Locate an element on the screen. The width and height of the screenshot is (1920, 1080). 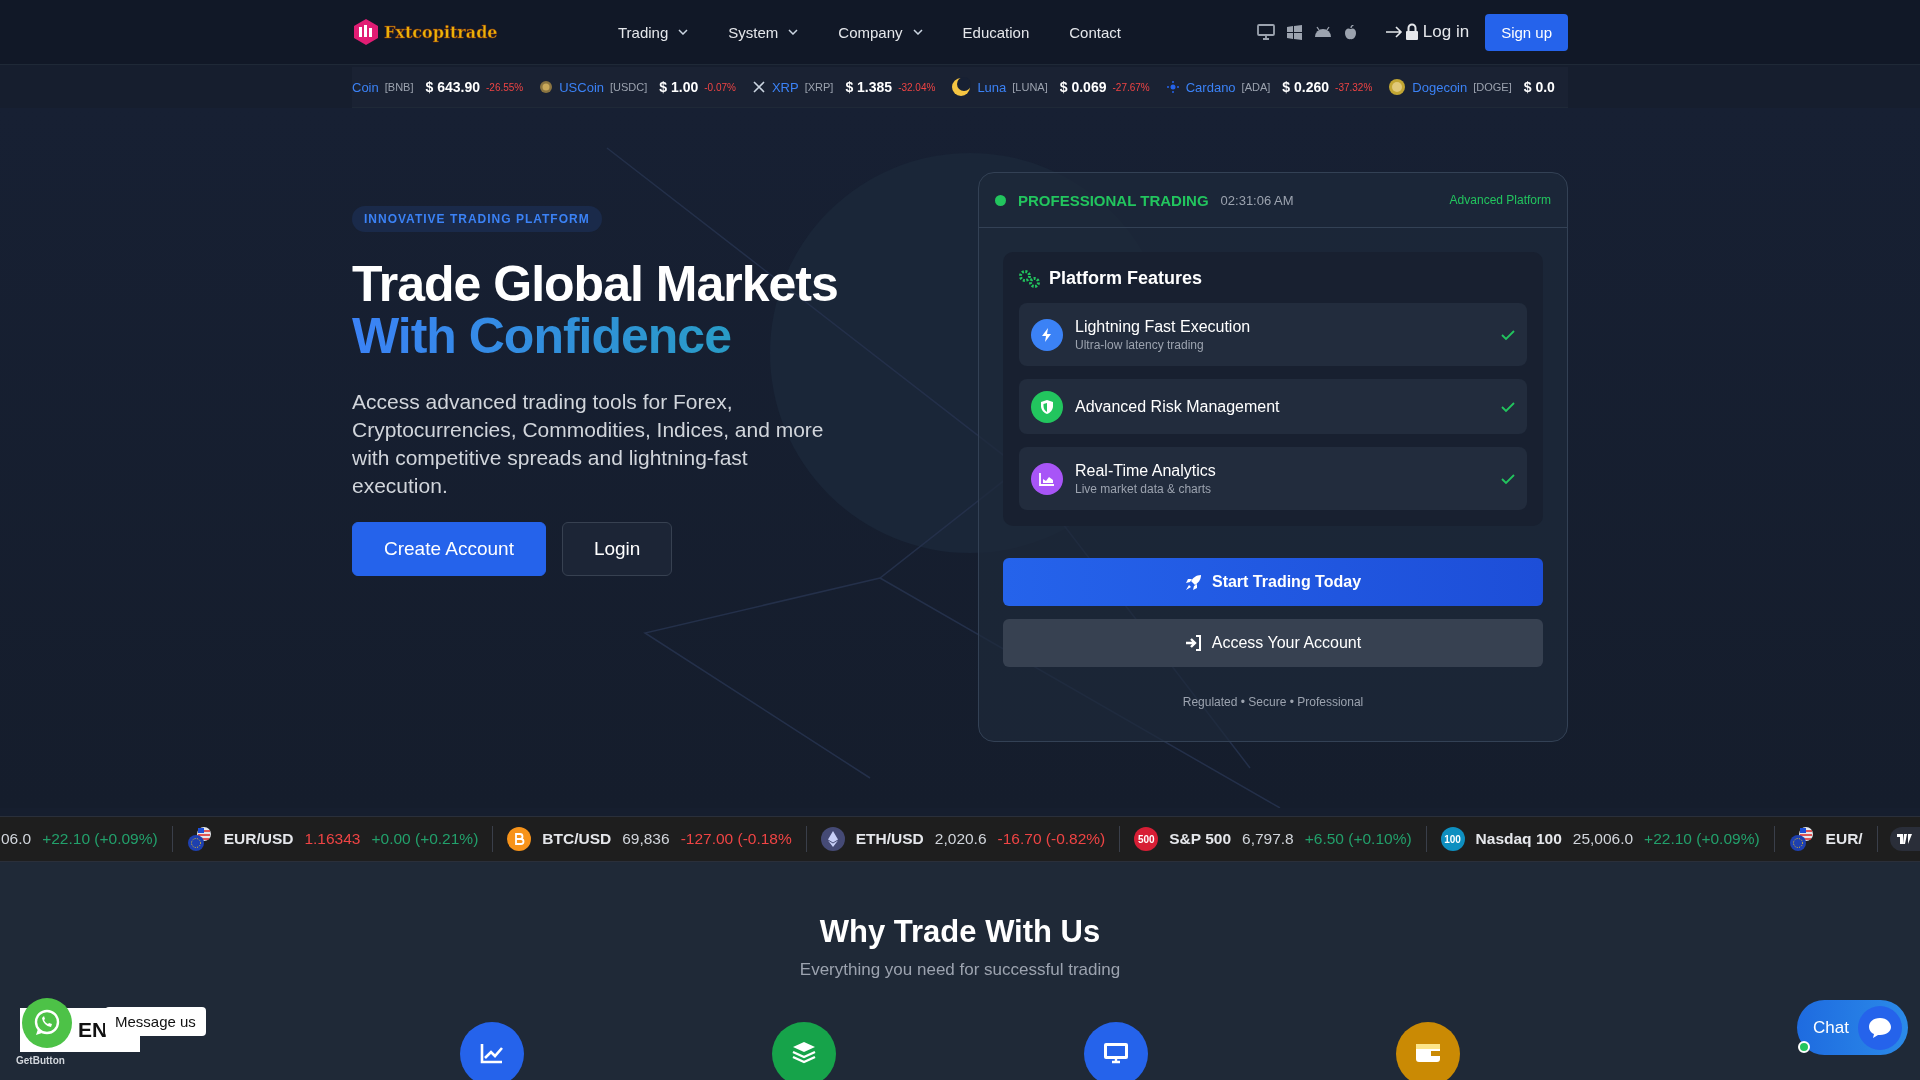
panel-title: Platform Features is located at coordinates (1126, 278).